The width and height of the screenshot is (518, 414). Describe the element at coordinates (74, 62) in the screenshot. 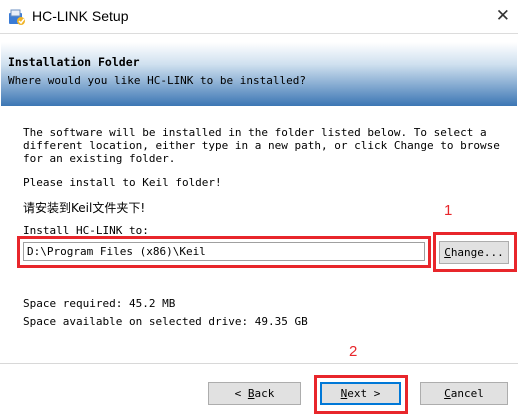

I see `page-title: Installation Folder` at that location.